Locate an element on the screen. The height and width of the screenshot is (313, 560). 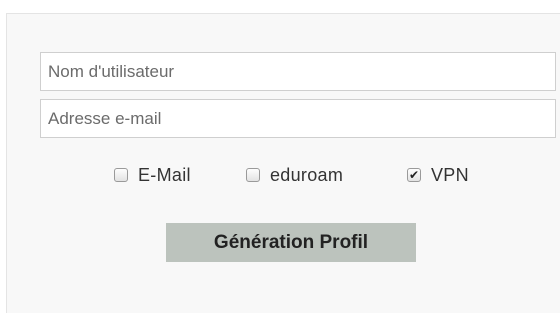
username-input is located at coordinates (298, 71).